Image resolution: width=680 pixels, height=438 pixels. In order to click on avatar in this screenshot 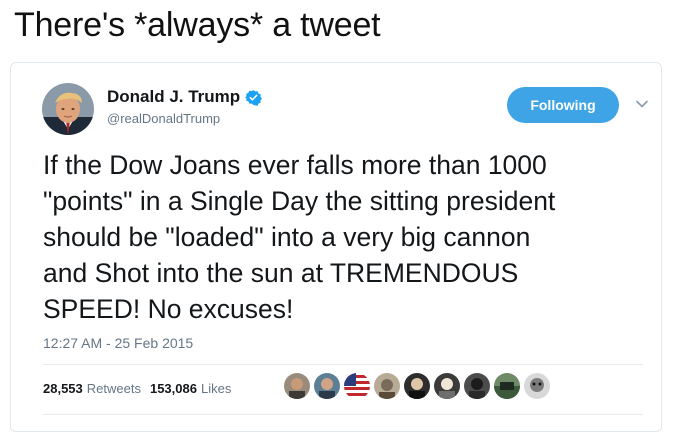, I will do `click(68, 109)`.